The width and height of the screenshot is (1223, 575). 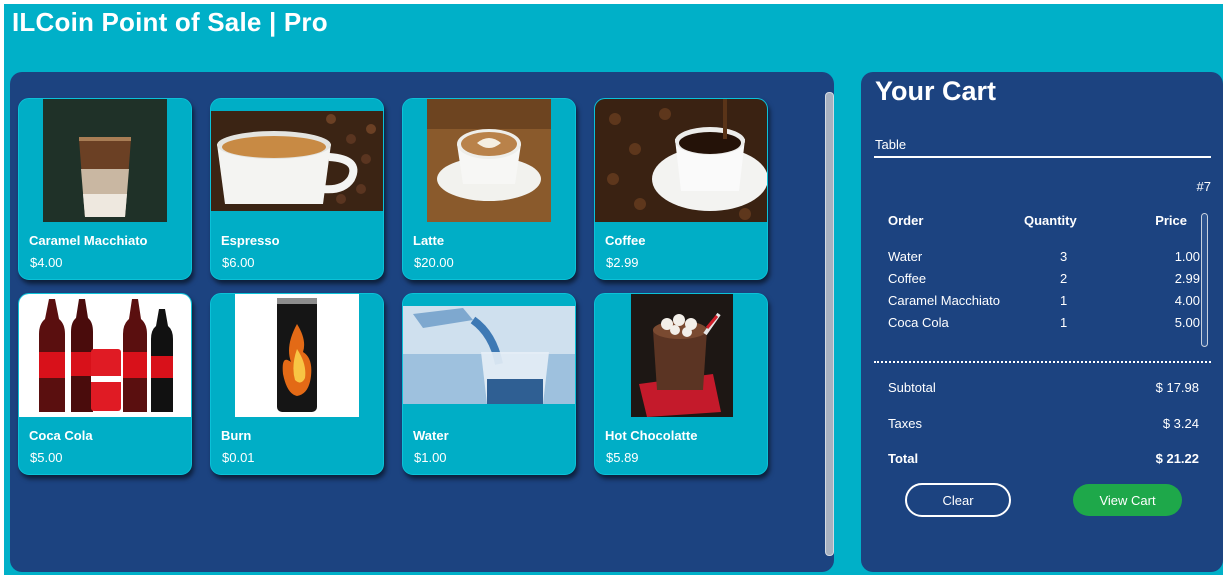 What do you see at coordinates (434, 262) in the screenshot?
I see `product-price: $20.00` at bounding box center [434, 262].